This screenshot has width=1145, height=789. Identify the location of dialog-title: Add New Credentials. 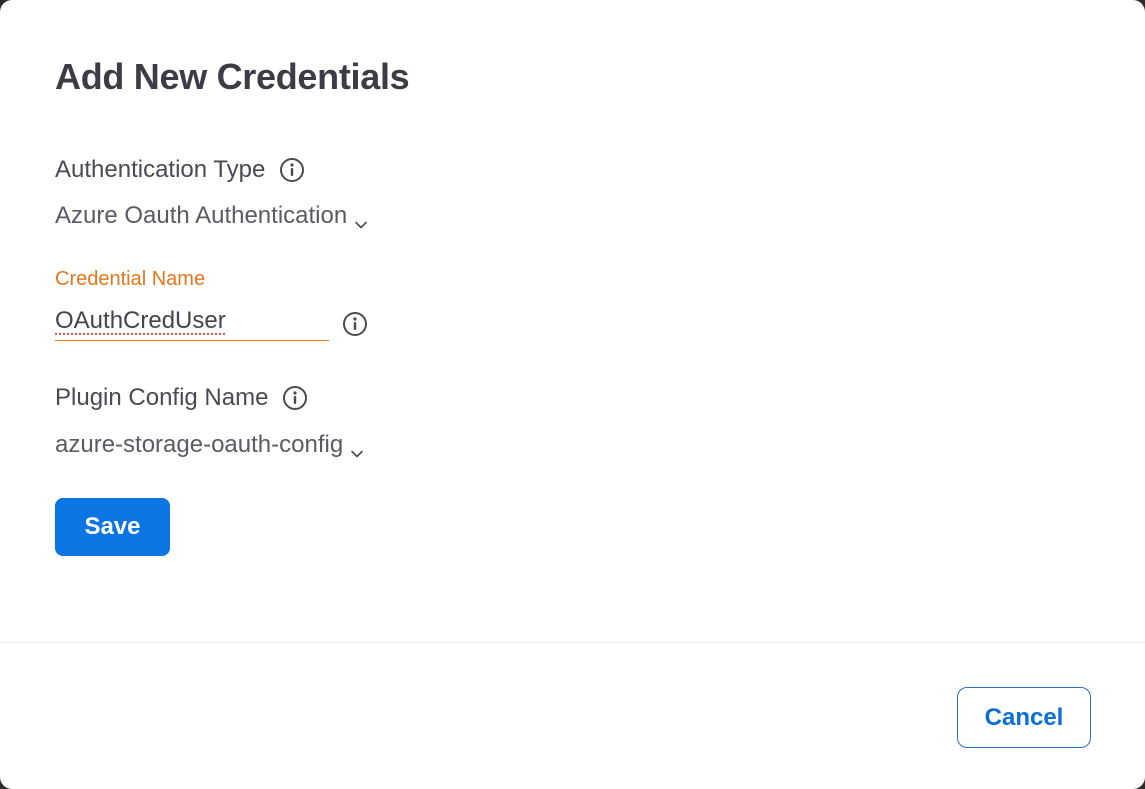
(232, 76).